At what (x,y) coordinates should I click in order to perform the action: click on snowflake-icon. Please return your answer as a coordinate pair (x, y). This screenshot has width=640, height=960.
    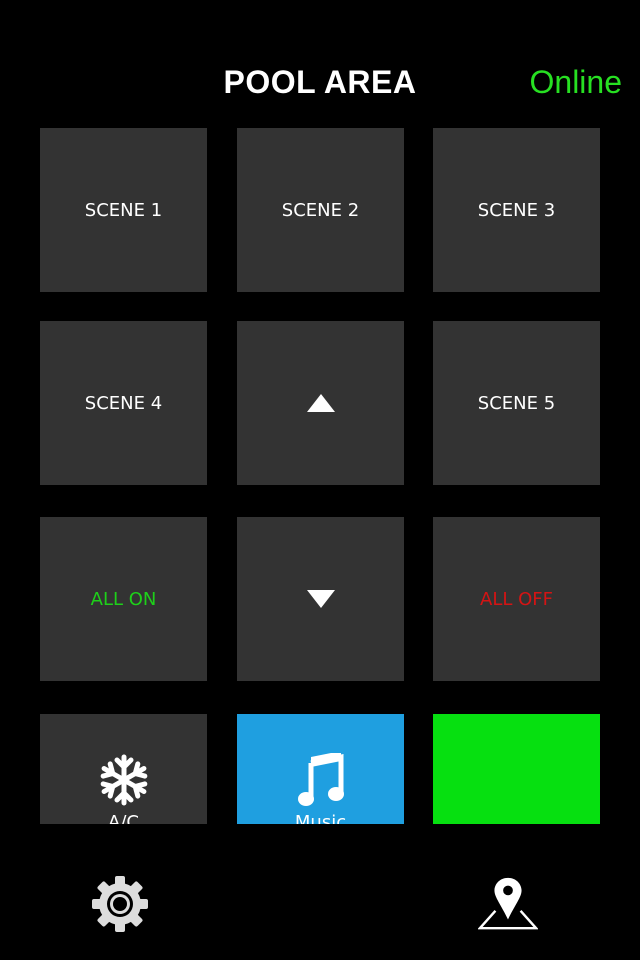
    Looking at the image, I should click on (124, 780).